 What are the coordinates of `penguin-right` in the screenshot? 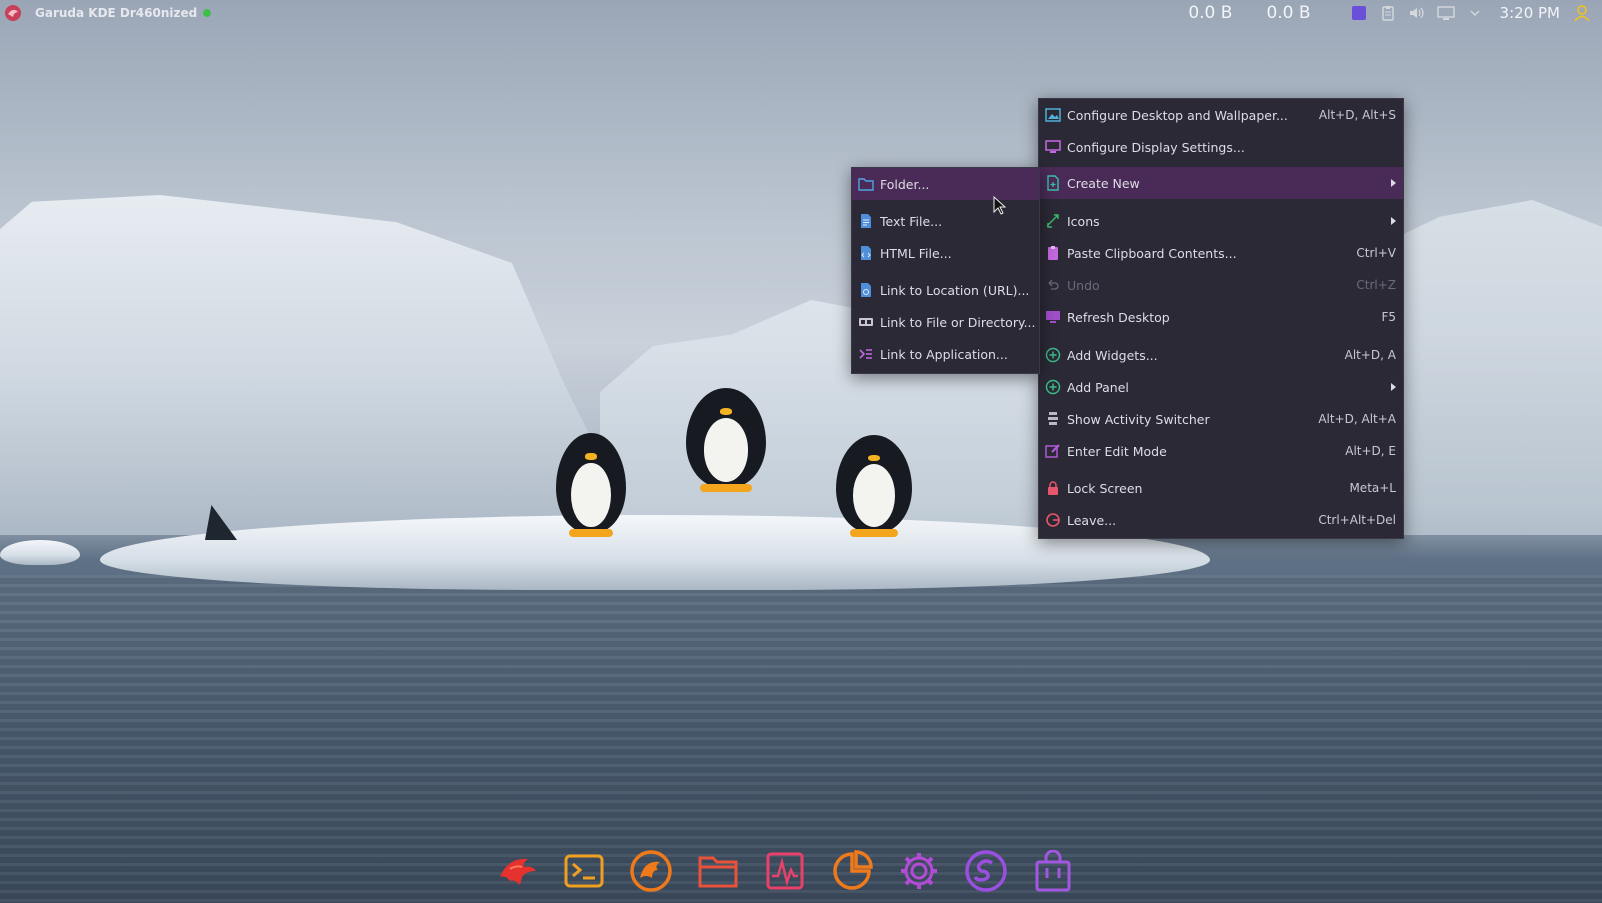 It's located at (874, 486).